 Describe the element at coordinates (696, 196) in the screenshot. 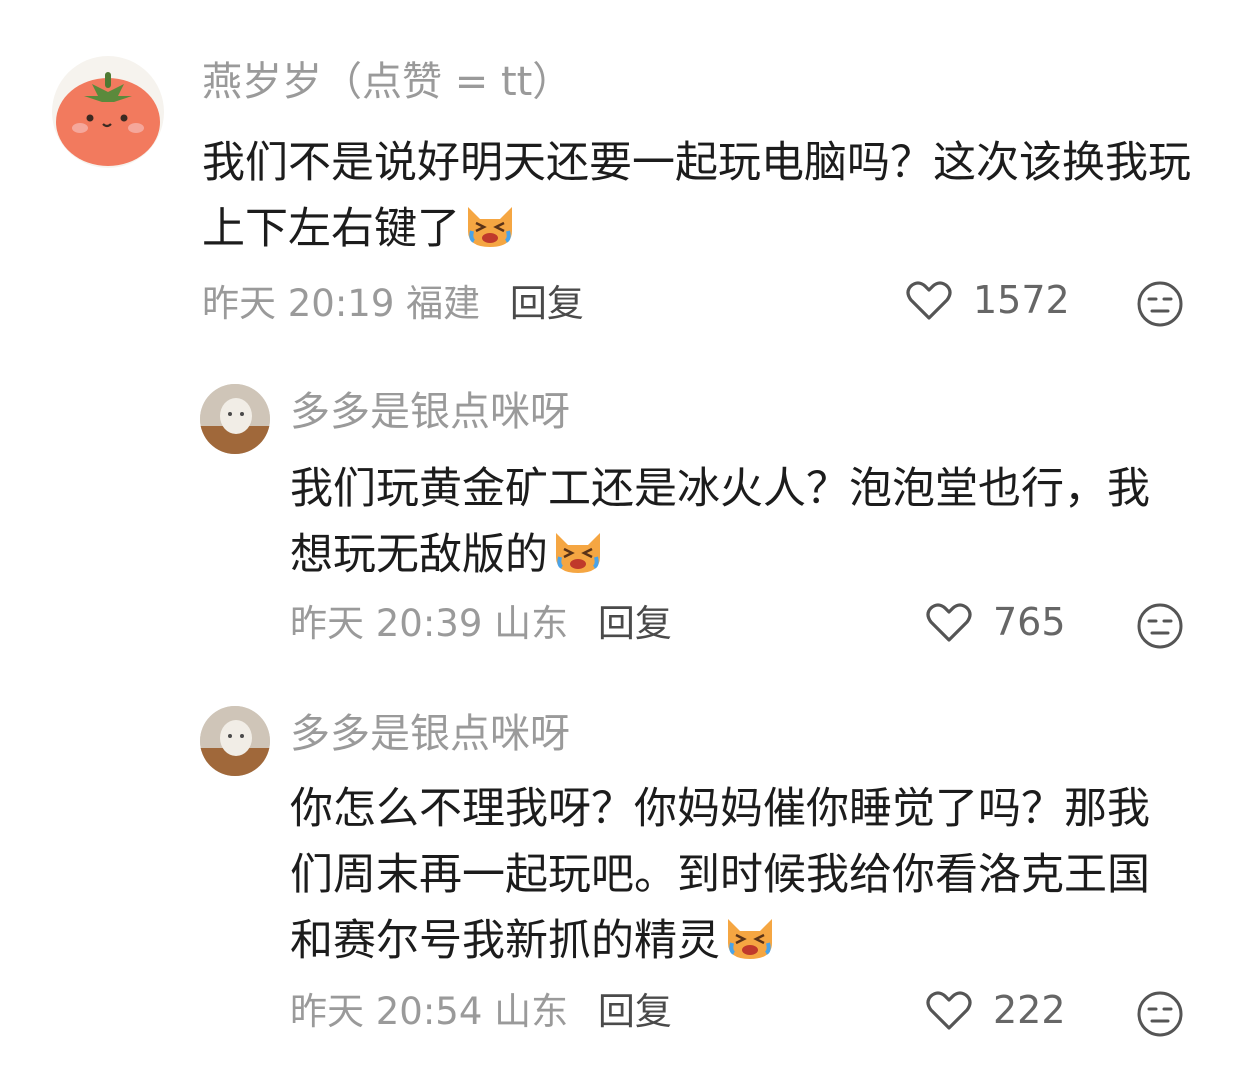

I see `comment-text: 我们不是说好明天还要一起玩电脑吗？这次该换我玩上下左右键了` at that location.